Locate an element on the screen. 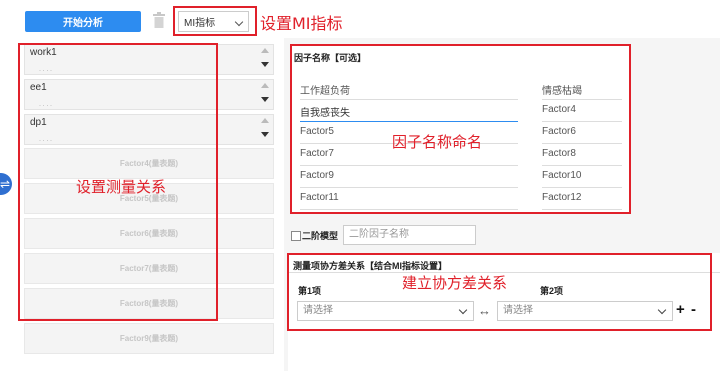  second-order-checkbox: 二阶模型 is located at coordinates (314, 235).